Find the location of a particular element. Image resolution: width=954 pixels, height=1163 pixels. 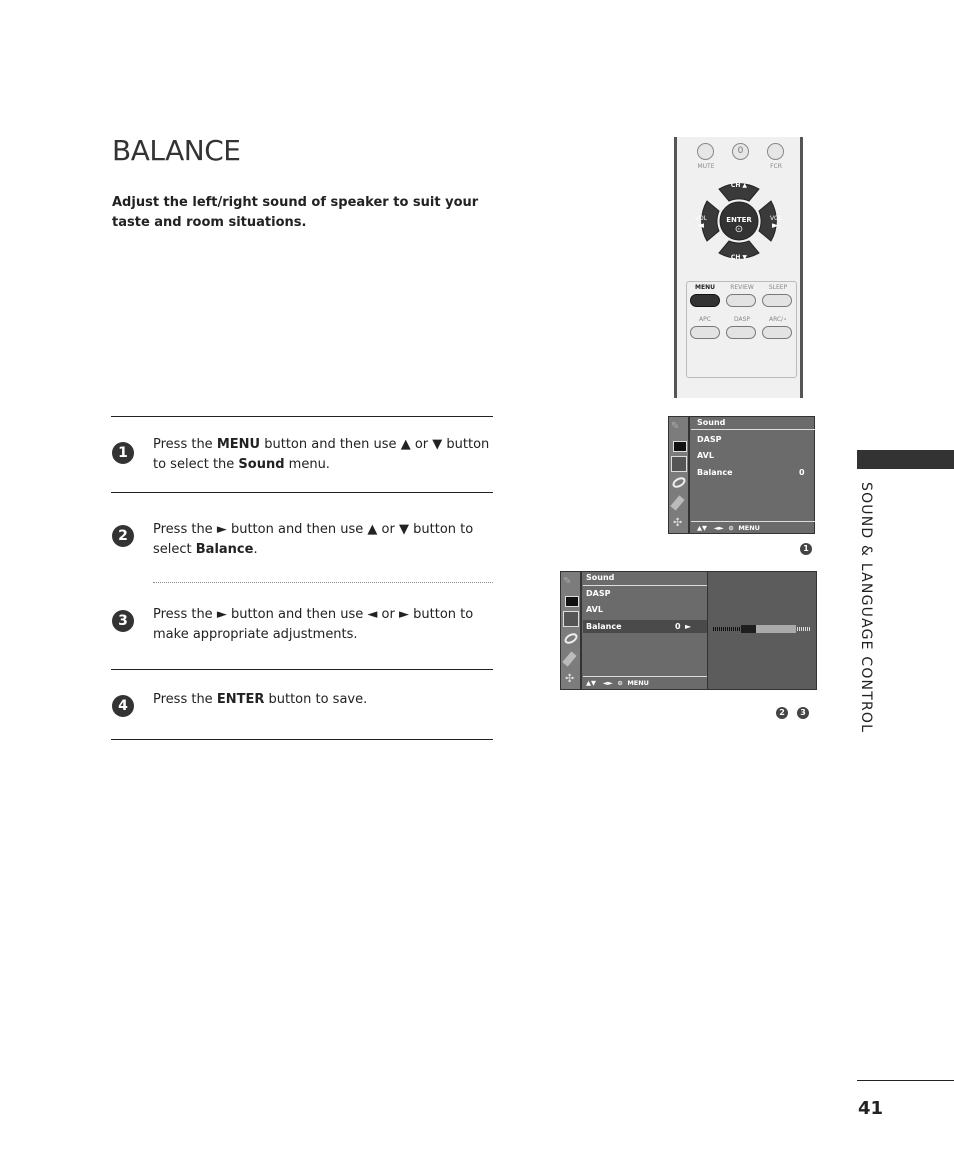

footer-divider is located at coordinates (905, 1080).